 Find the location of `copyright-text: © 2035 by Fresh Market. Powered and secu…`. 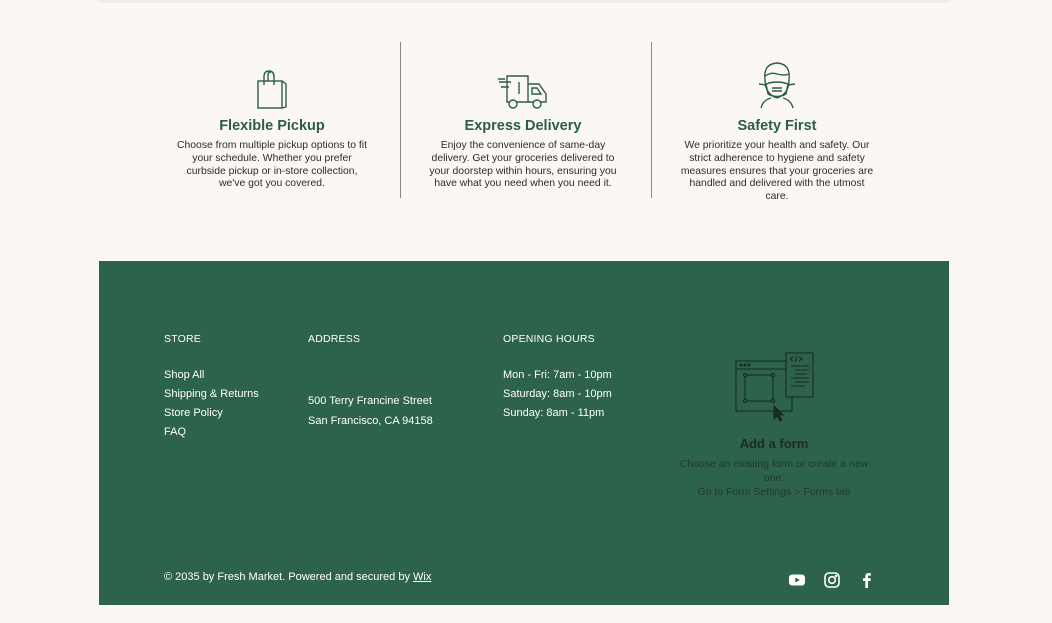

copyright-text: © 2035 by Fresh Market. Powered and secu… is located at coordinates (289, 577).